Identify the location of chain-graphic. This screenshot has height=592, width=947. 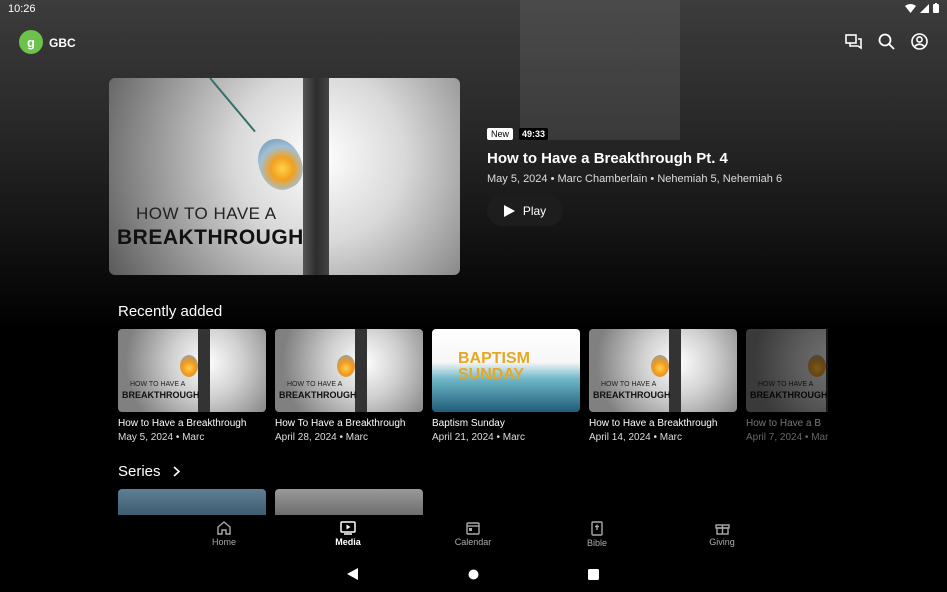
(232, 105).